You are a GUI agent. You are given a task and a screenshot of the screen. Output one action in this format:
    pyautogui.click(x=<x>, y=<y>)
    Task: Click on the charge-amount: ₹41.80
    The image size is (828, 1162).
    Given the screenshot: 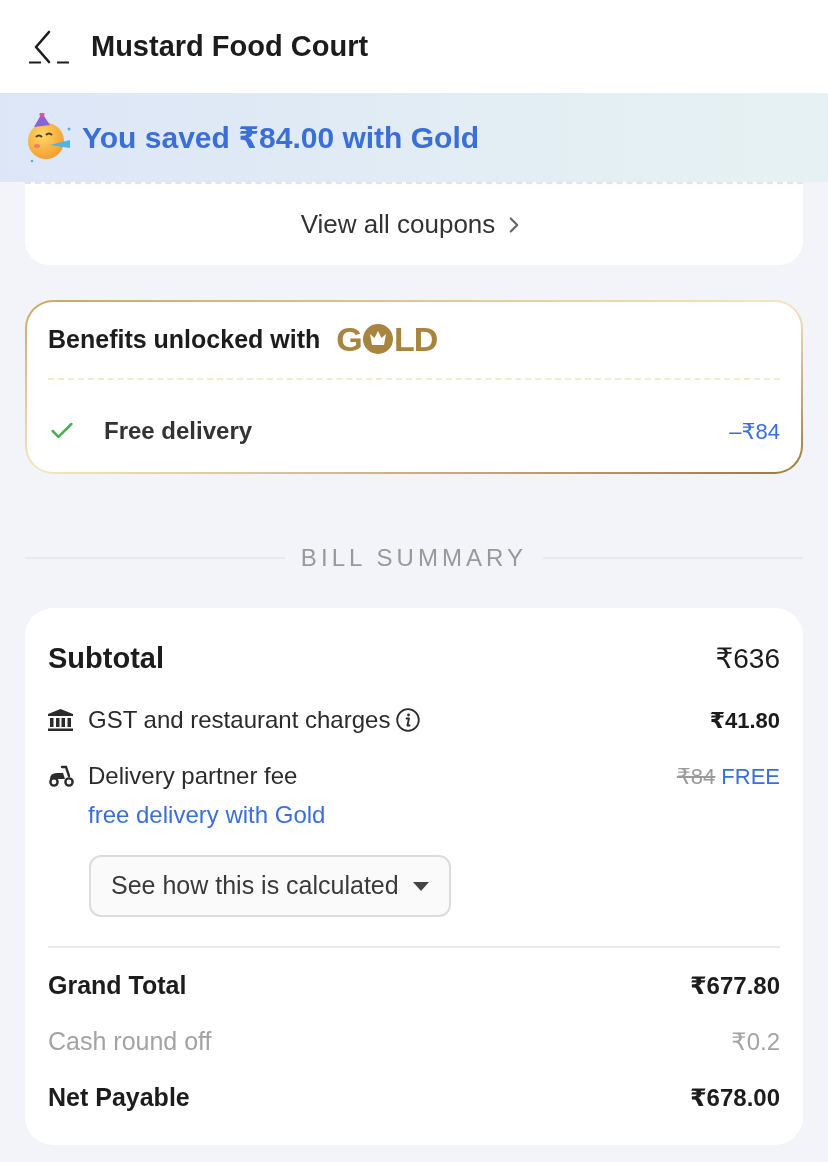 What is the action you would take?
    pyautogui.click(x=744, y=720)
    